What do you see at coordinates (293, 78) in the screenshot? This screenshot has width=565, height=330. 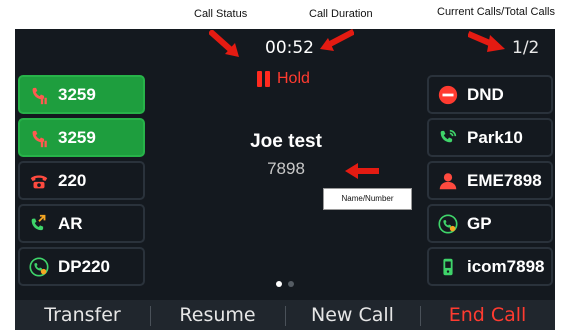 I see `call-status-label: Hold` at bounding box center [293, 78].